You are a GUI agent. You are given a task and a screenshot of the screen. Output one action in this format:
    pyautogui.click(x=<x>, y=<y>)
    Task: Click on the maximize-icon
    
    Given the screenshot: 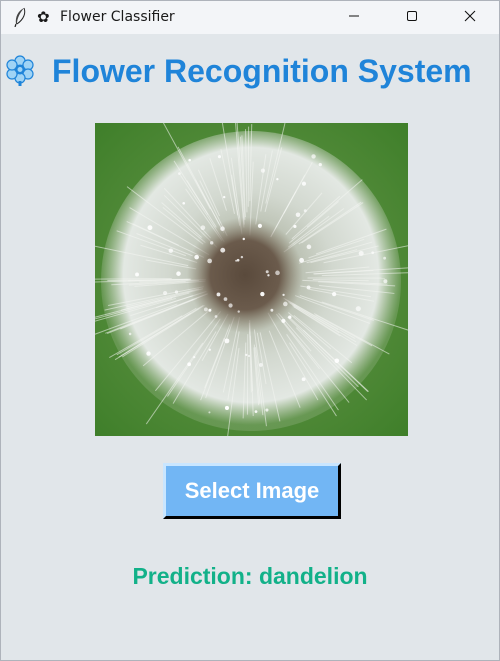 What is the action you would take?
    pyautogui.click(x=412, y=18)
    